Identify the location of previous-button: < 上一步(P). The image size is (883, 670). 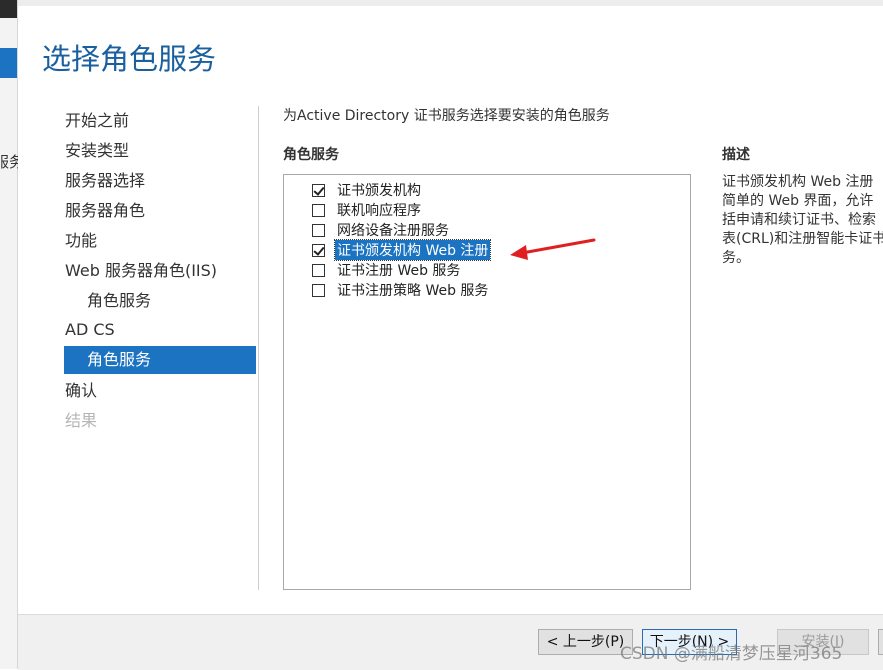
(585, 642).